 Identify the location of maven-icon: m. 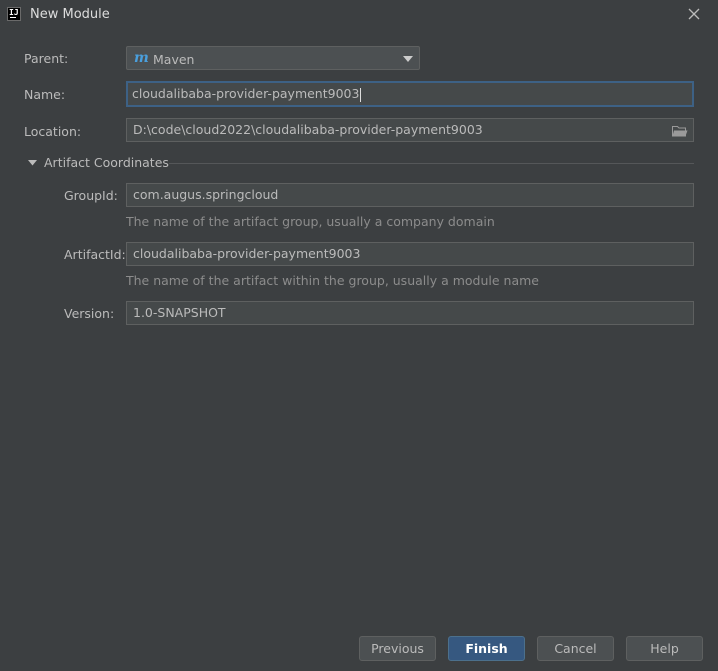
(141, 58).